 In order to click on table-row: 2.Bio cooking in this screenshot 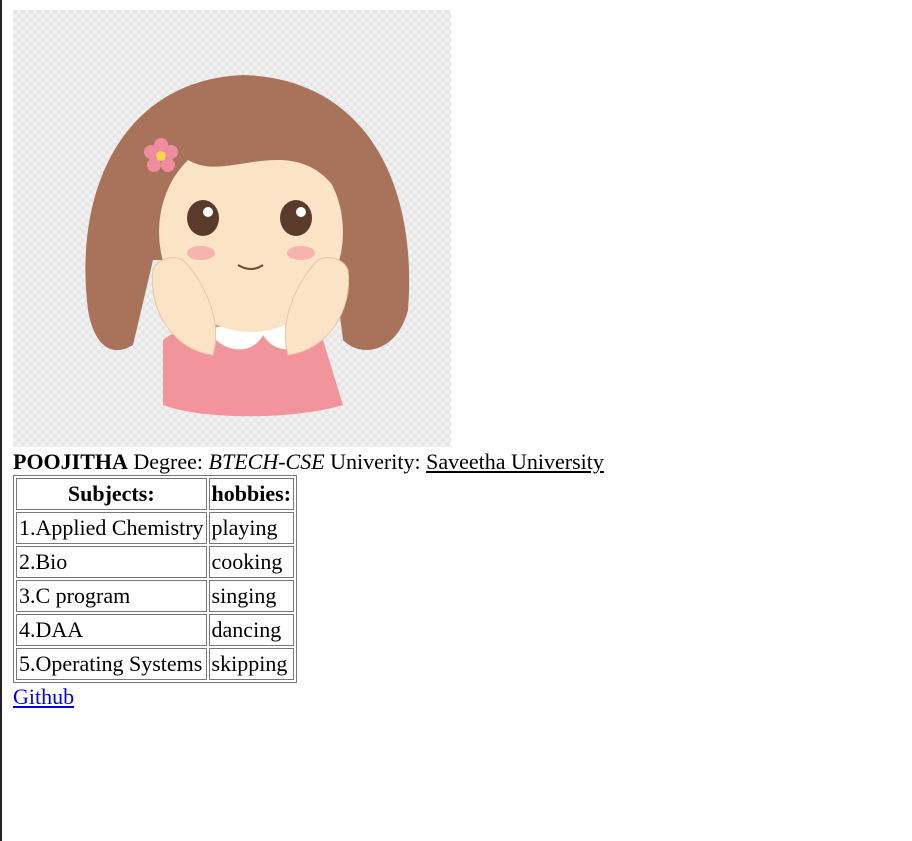, I will do `click(155, 562)`.